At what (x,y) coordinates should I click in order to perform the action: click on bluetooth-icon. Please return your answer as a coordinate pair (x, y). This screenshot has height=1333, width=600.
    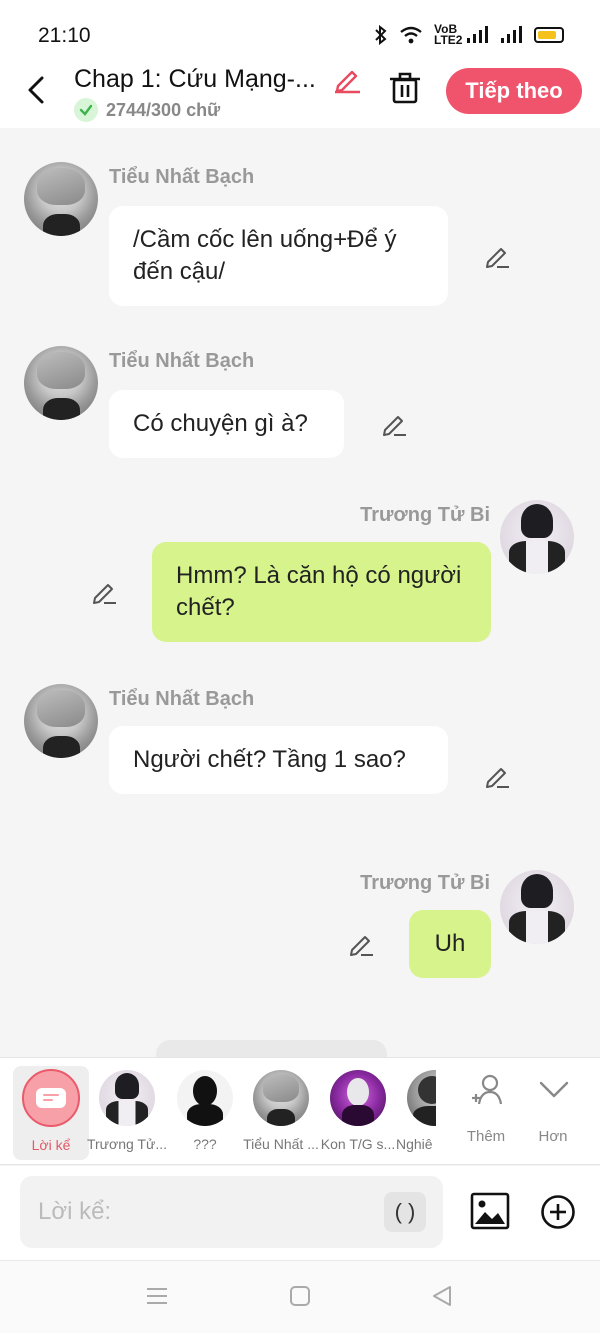
    Looking at the image, I should click on (381, 35).